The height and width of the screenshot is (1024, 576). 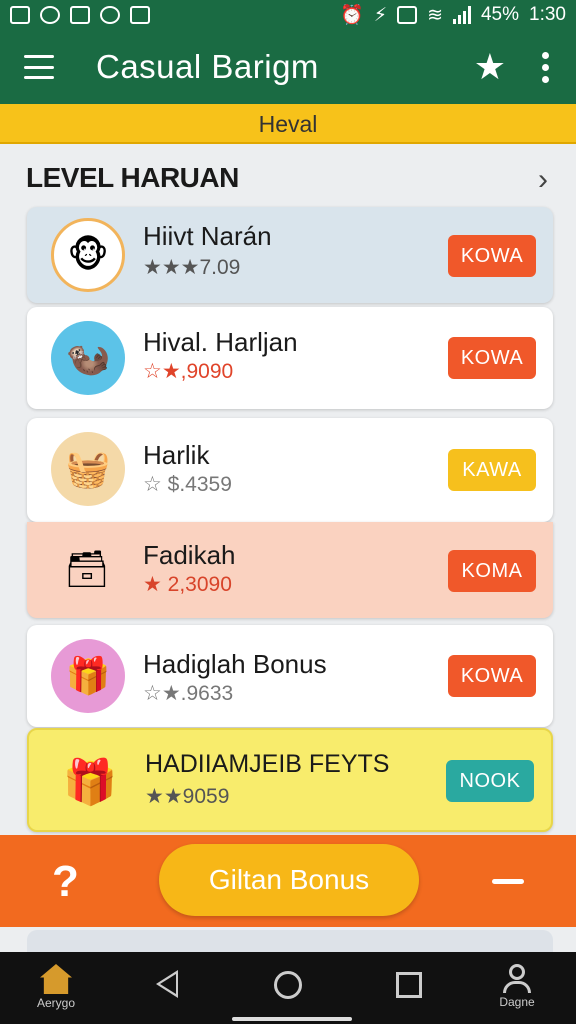 I want to click on item-name: Fadikah, so click(x=189, y=555).